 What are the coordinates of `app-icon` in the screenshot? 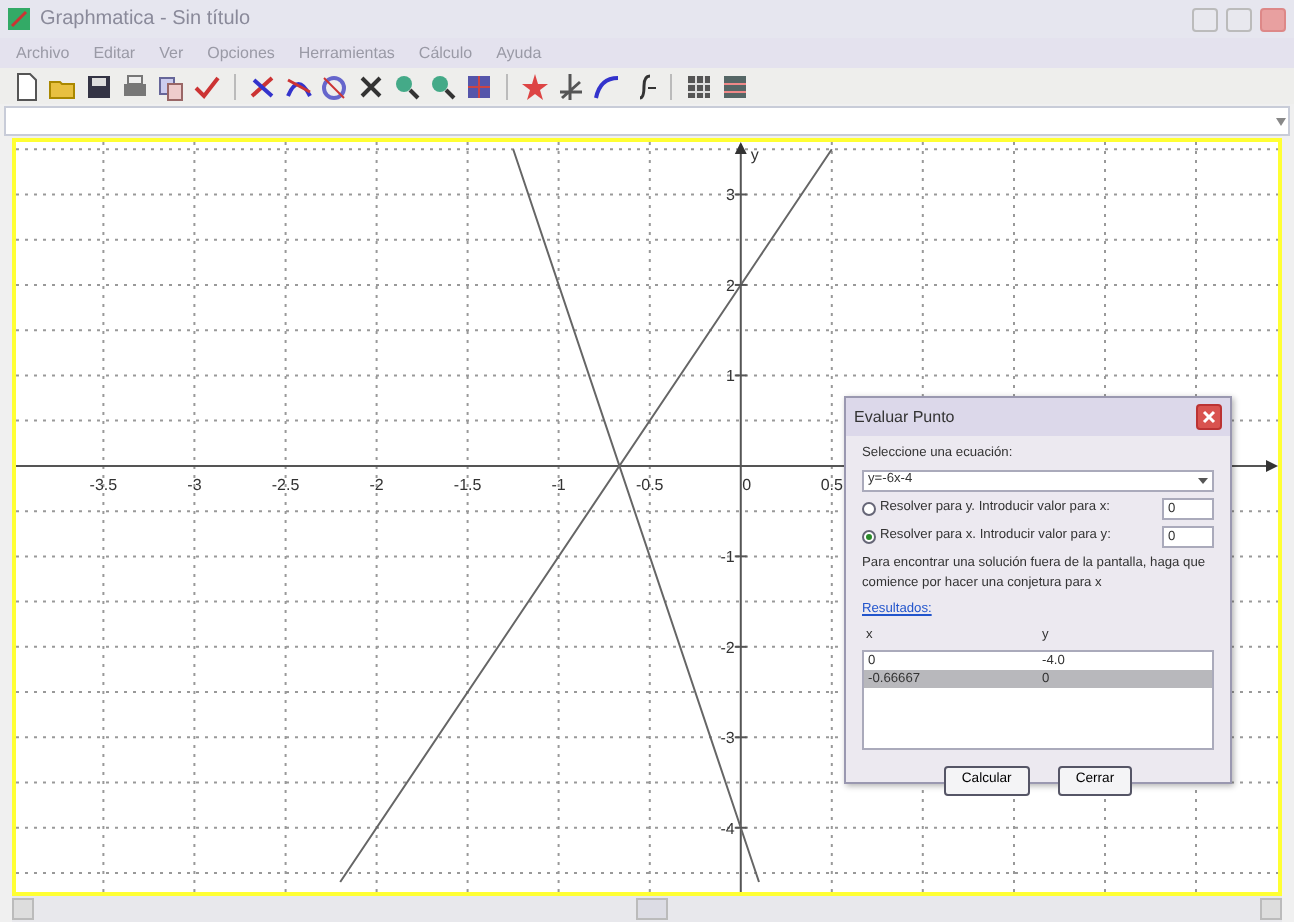 It's located at (19, 19).